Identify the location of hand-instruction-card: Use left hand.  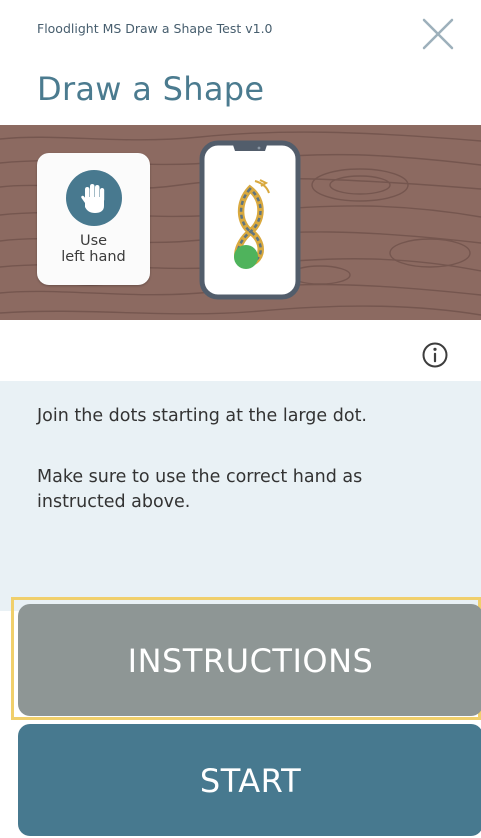
(93, 219).